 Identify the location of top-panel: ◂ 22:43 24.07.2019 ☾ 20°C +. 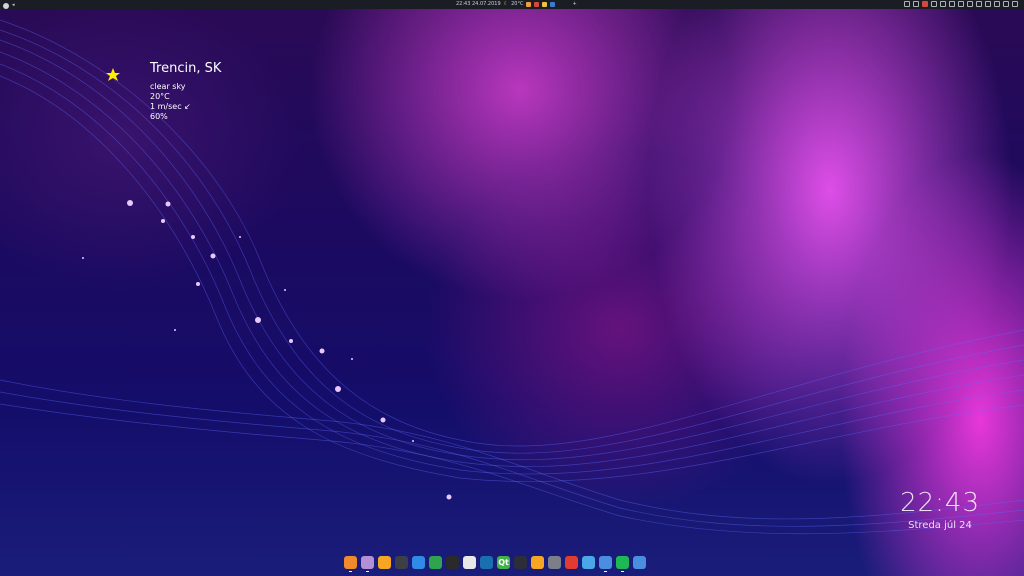
(512, 4).